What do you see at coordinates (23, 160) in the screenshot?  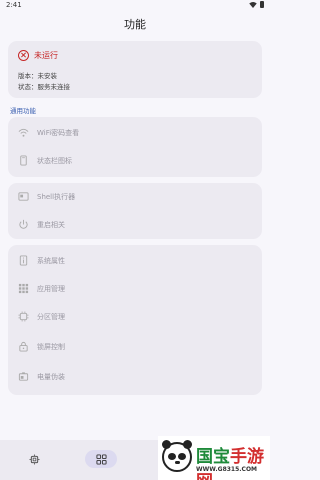 I see `phone-icon` at bounding box center [23, 160].